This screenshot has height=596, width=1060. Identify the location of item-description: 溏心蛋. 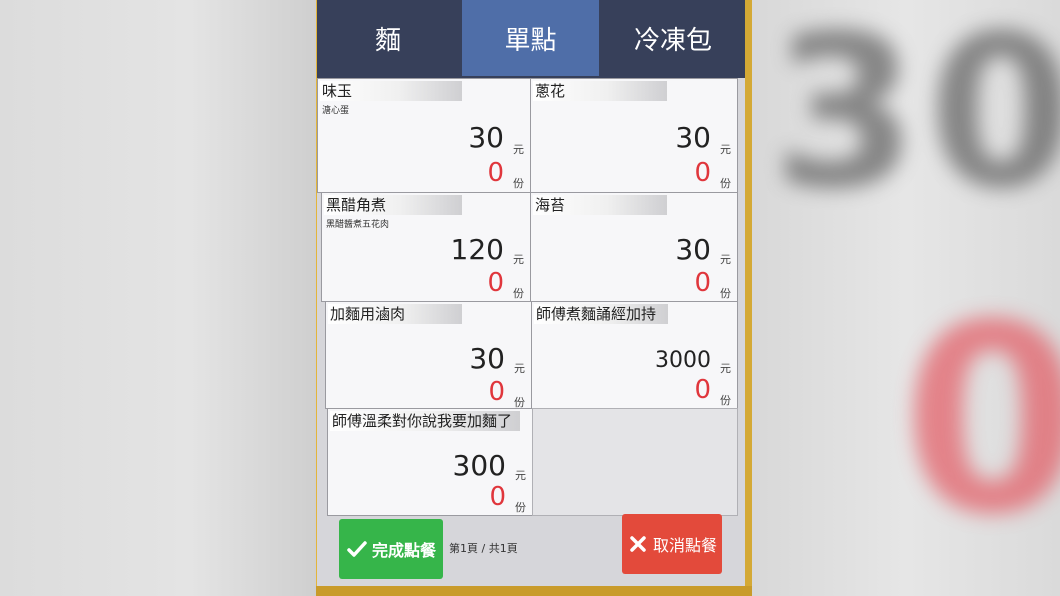
(336, 111).